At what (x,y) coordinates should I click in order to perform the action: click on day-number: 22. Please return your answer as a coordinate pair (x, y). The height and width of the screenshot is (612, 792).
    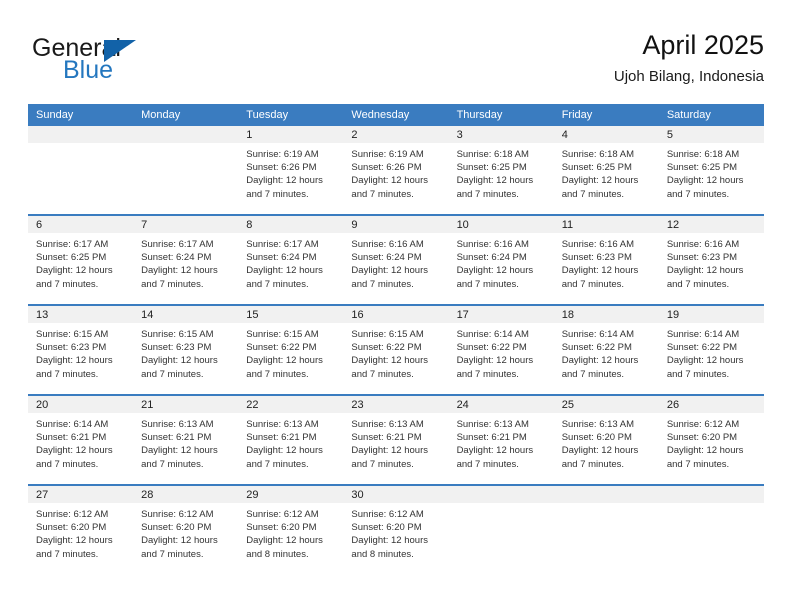
    Looking at the image, I should click on (291, 404).